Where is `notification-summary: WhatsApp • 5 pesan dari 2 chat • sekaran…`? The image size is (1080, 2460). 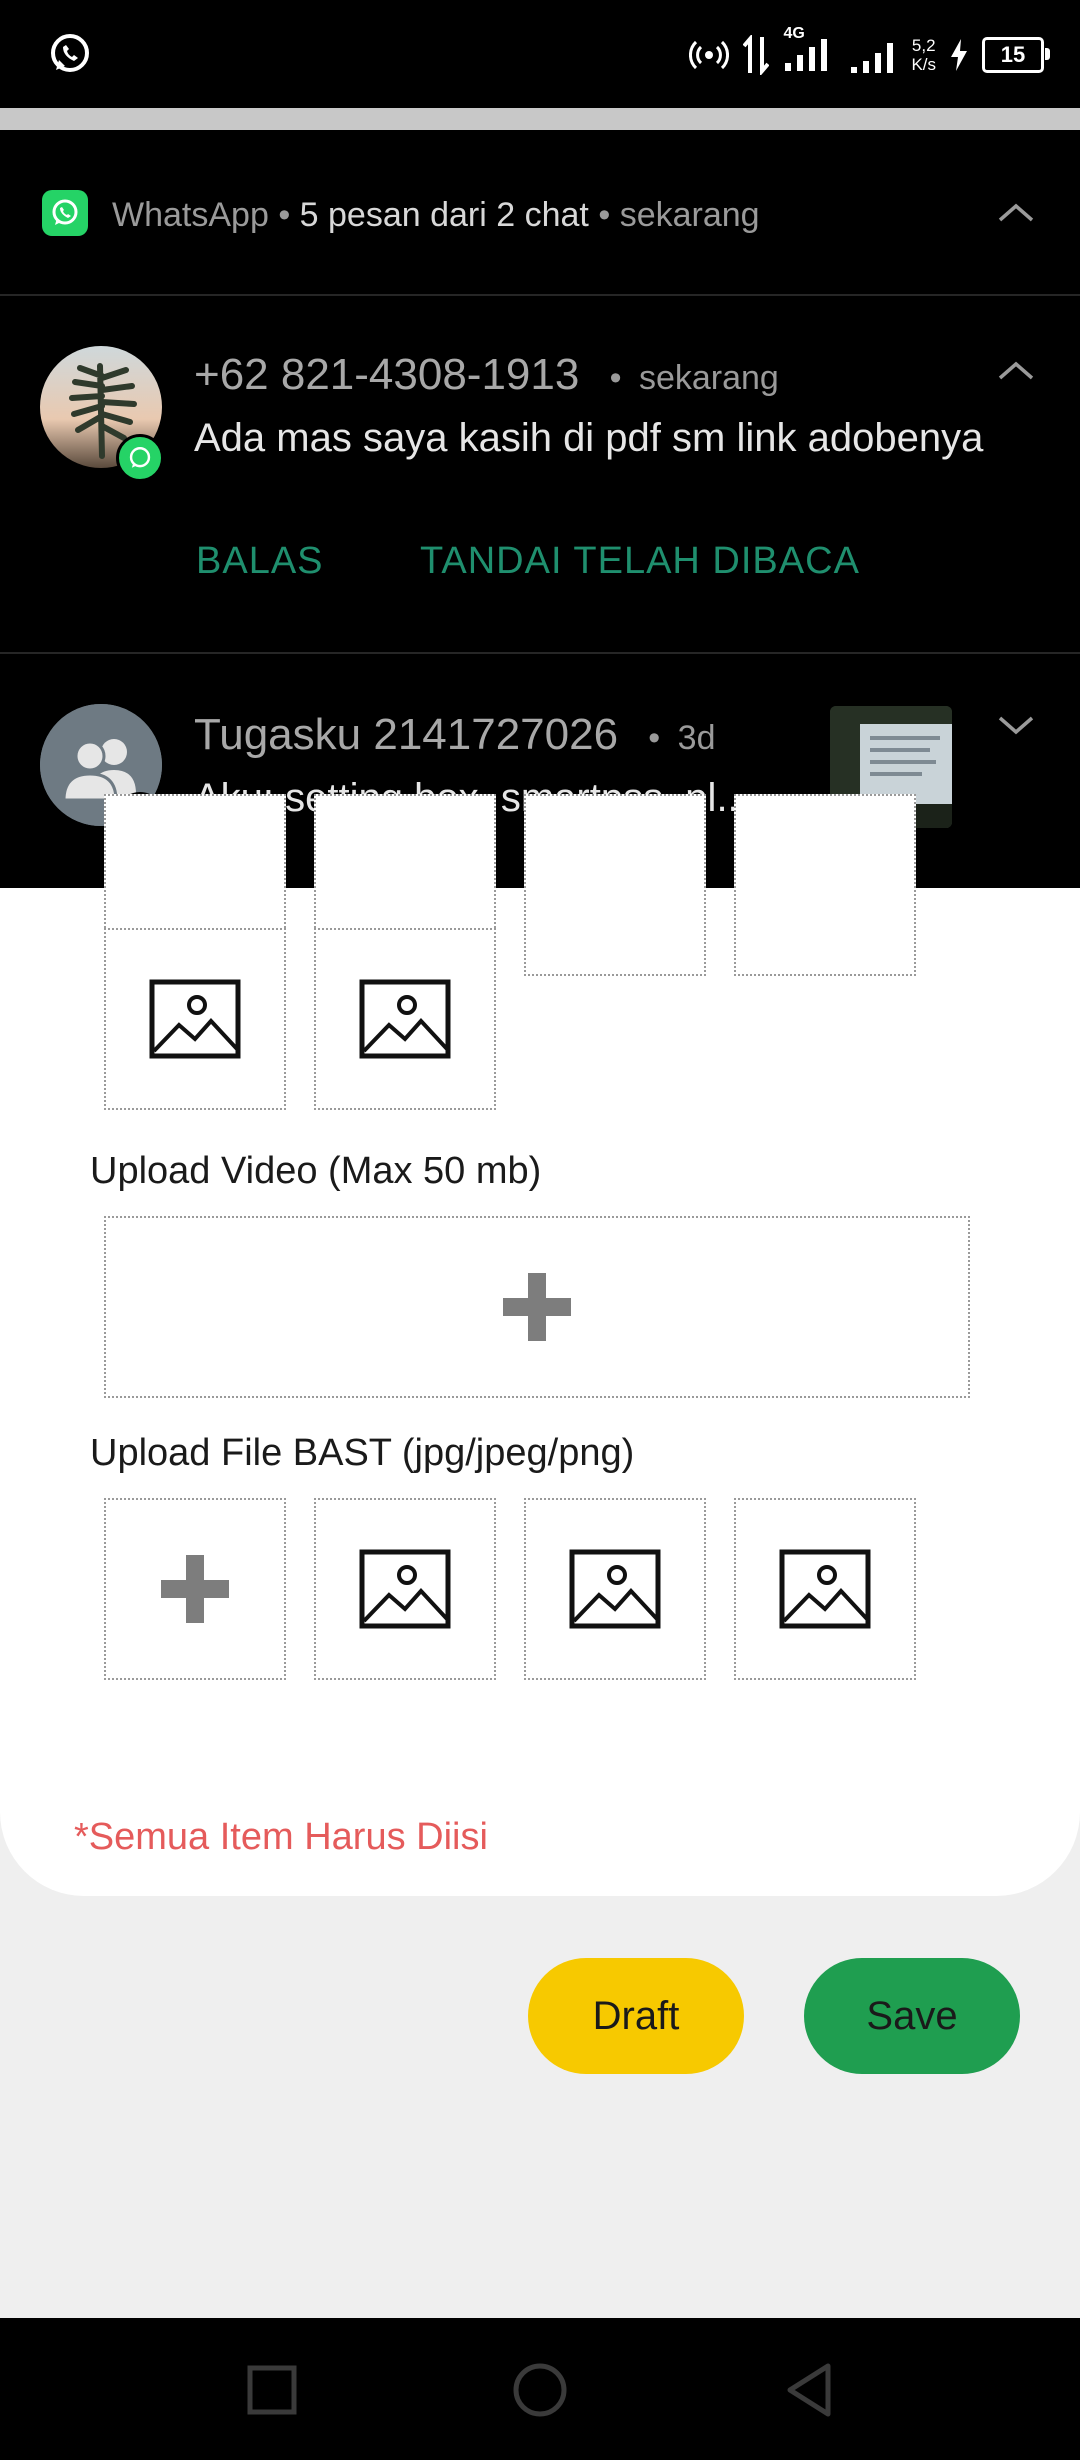
notification-summary: WhatsApp • 5 pesan dari 2 chat • sekaran… is located at coordinates (436, 215).